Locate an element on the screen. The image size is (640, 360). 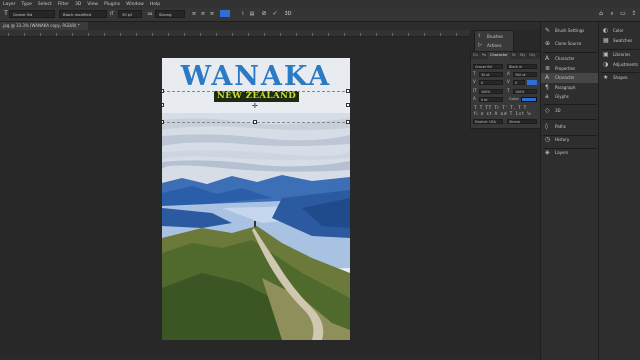
menu-type: Type is located at coordinates (27, 4).